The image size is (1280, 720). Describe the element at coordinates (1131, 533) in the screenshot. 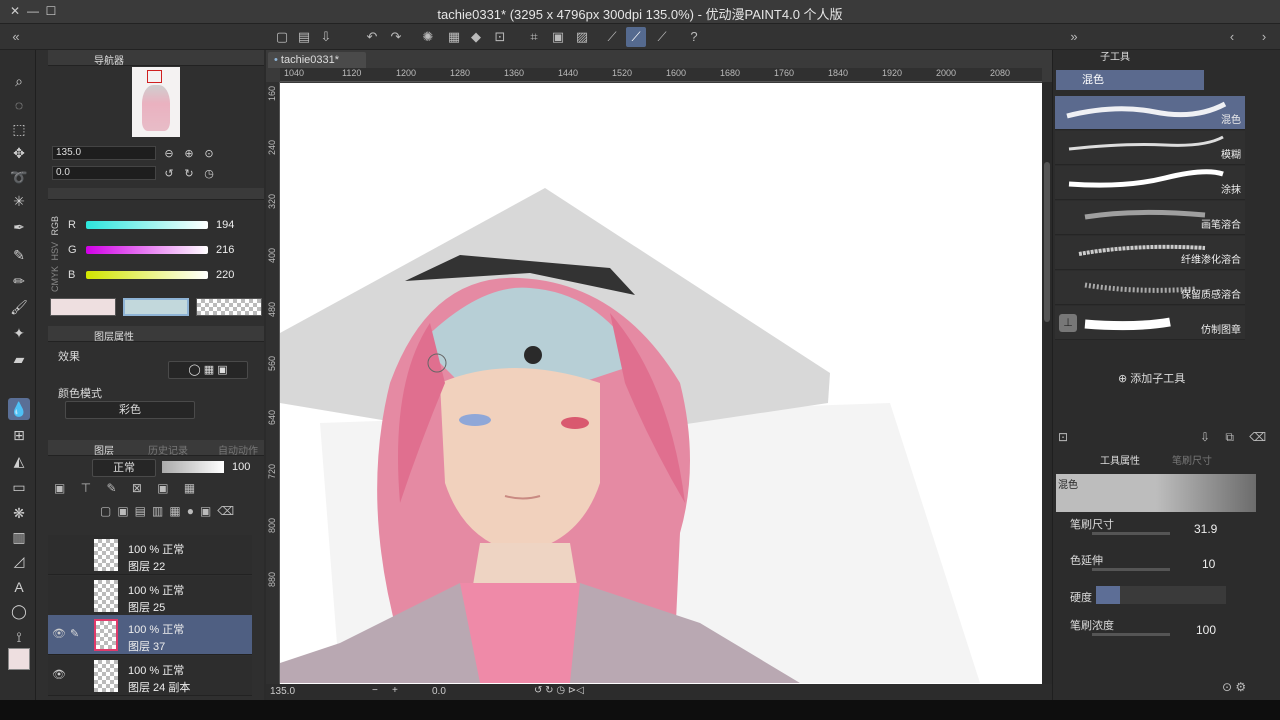

I see `brush-size-slider` at that location.